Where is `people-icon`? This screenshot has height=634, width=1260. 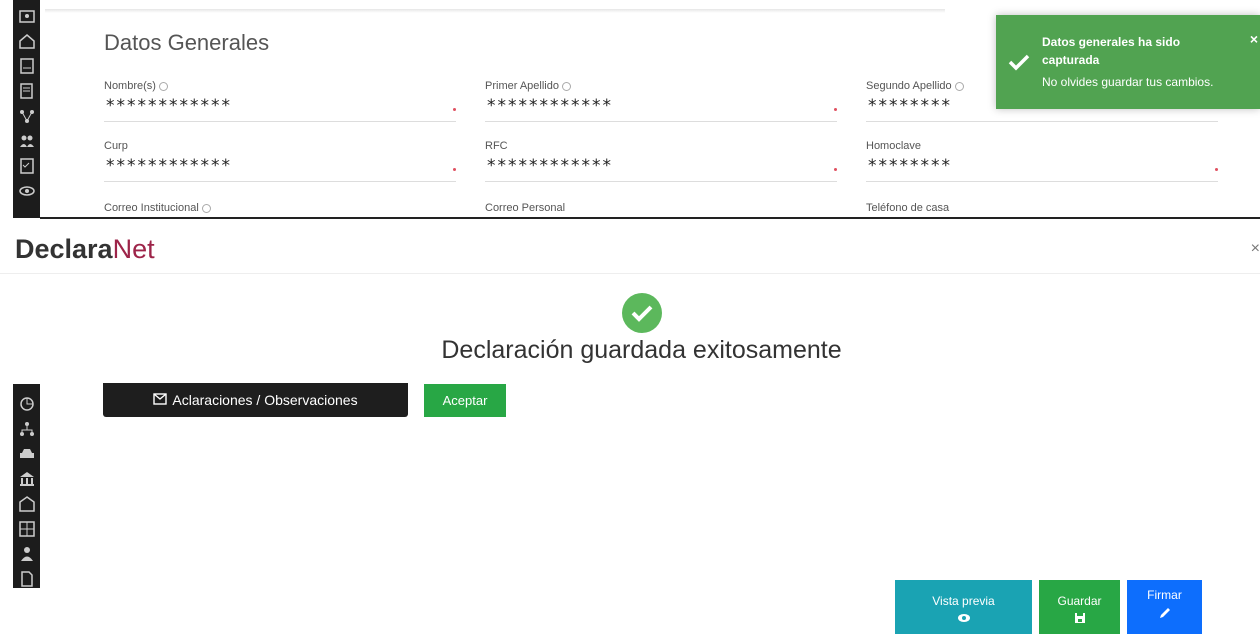 people-icon is located at coordinates (27, 141).